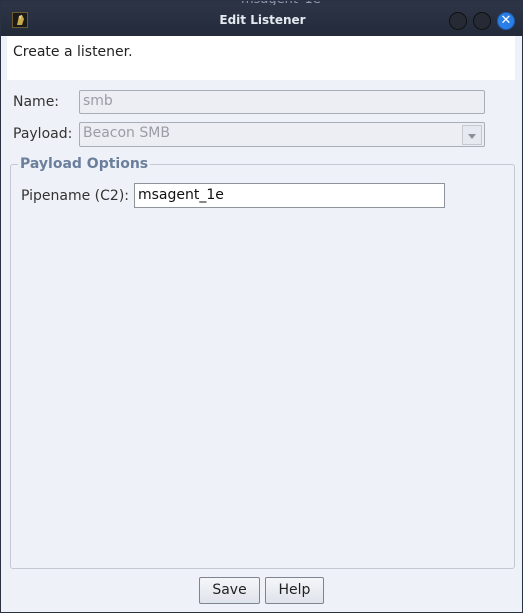 This screenshot has width=523, height=613. I want to click on close-icon: ✕, so click(506, 21).